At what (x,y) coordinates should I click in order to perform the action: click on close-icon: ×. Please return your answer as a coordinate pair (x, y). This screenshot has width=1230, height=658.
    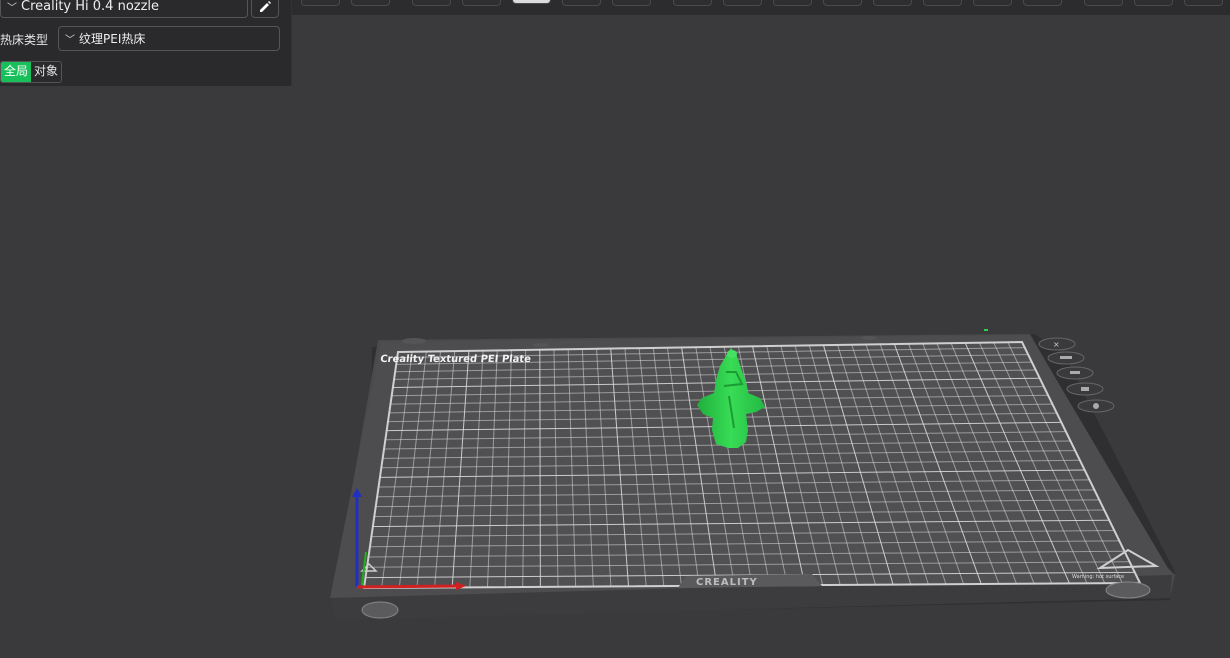
    Looking at the image, I should click on (1057, 344).